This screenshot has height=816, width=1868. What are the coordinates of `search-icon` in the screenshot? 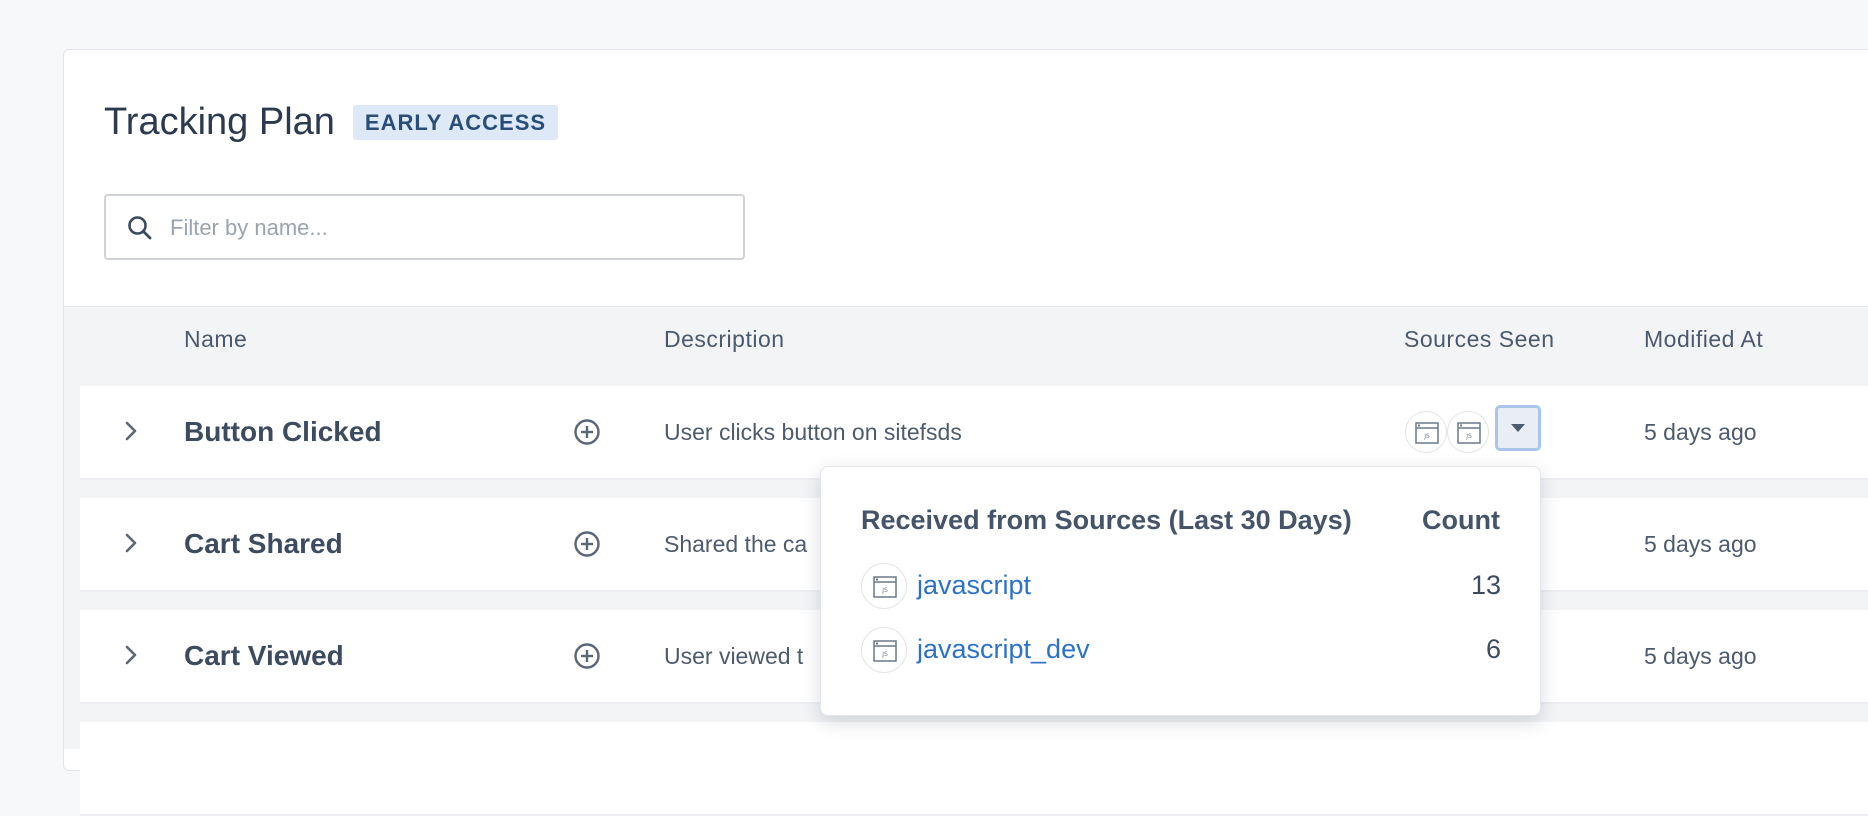 It's located at (140, 228).